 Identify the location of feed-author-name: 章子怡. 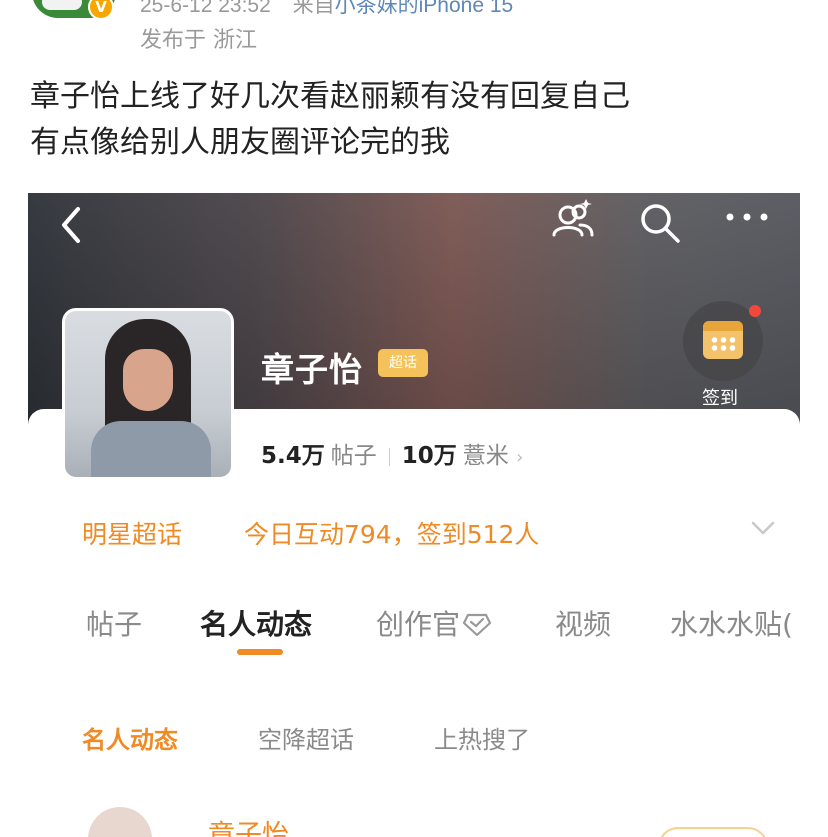
(248, 825).